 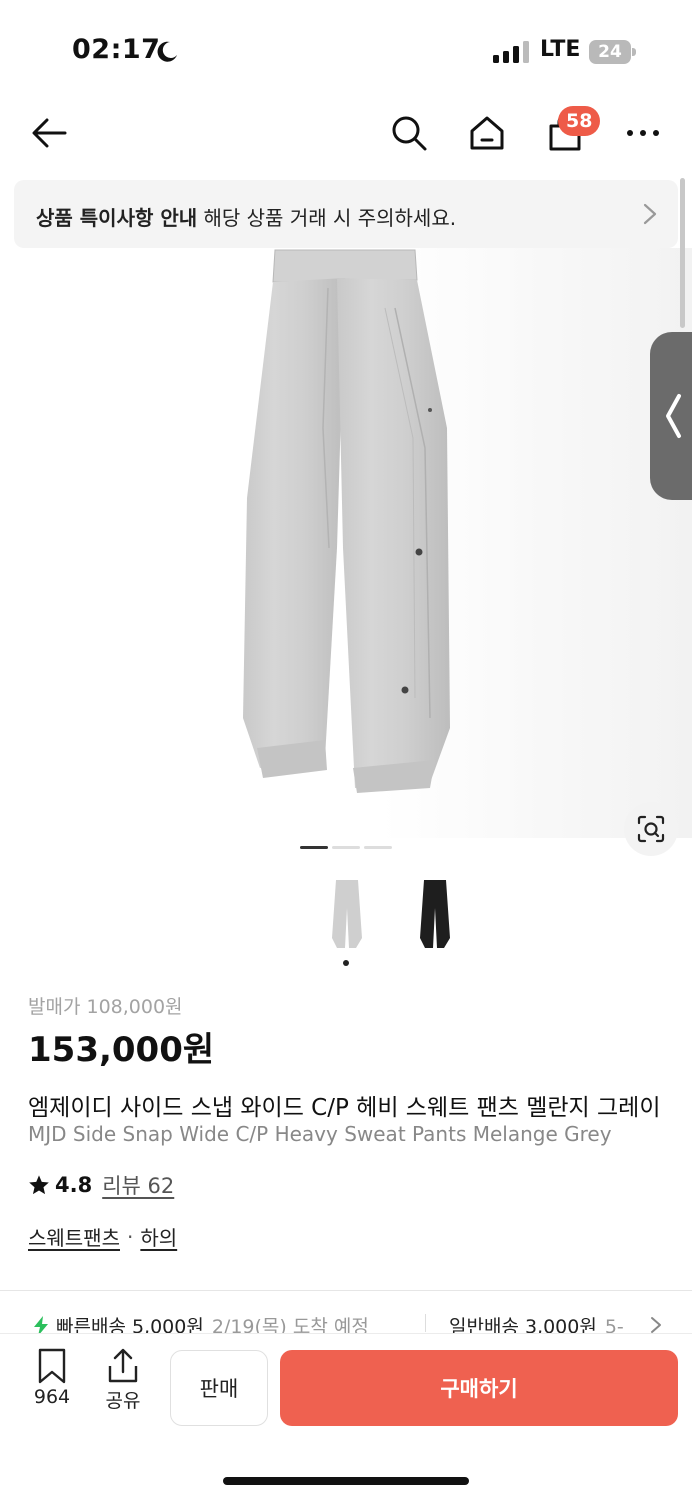 What do you see at coordinates (117, 218) in the screenshot?
I see `notice-title: 상품 특이사항 안내` at bounding box center [117, 218].